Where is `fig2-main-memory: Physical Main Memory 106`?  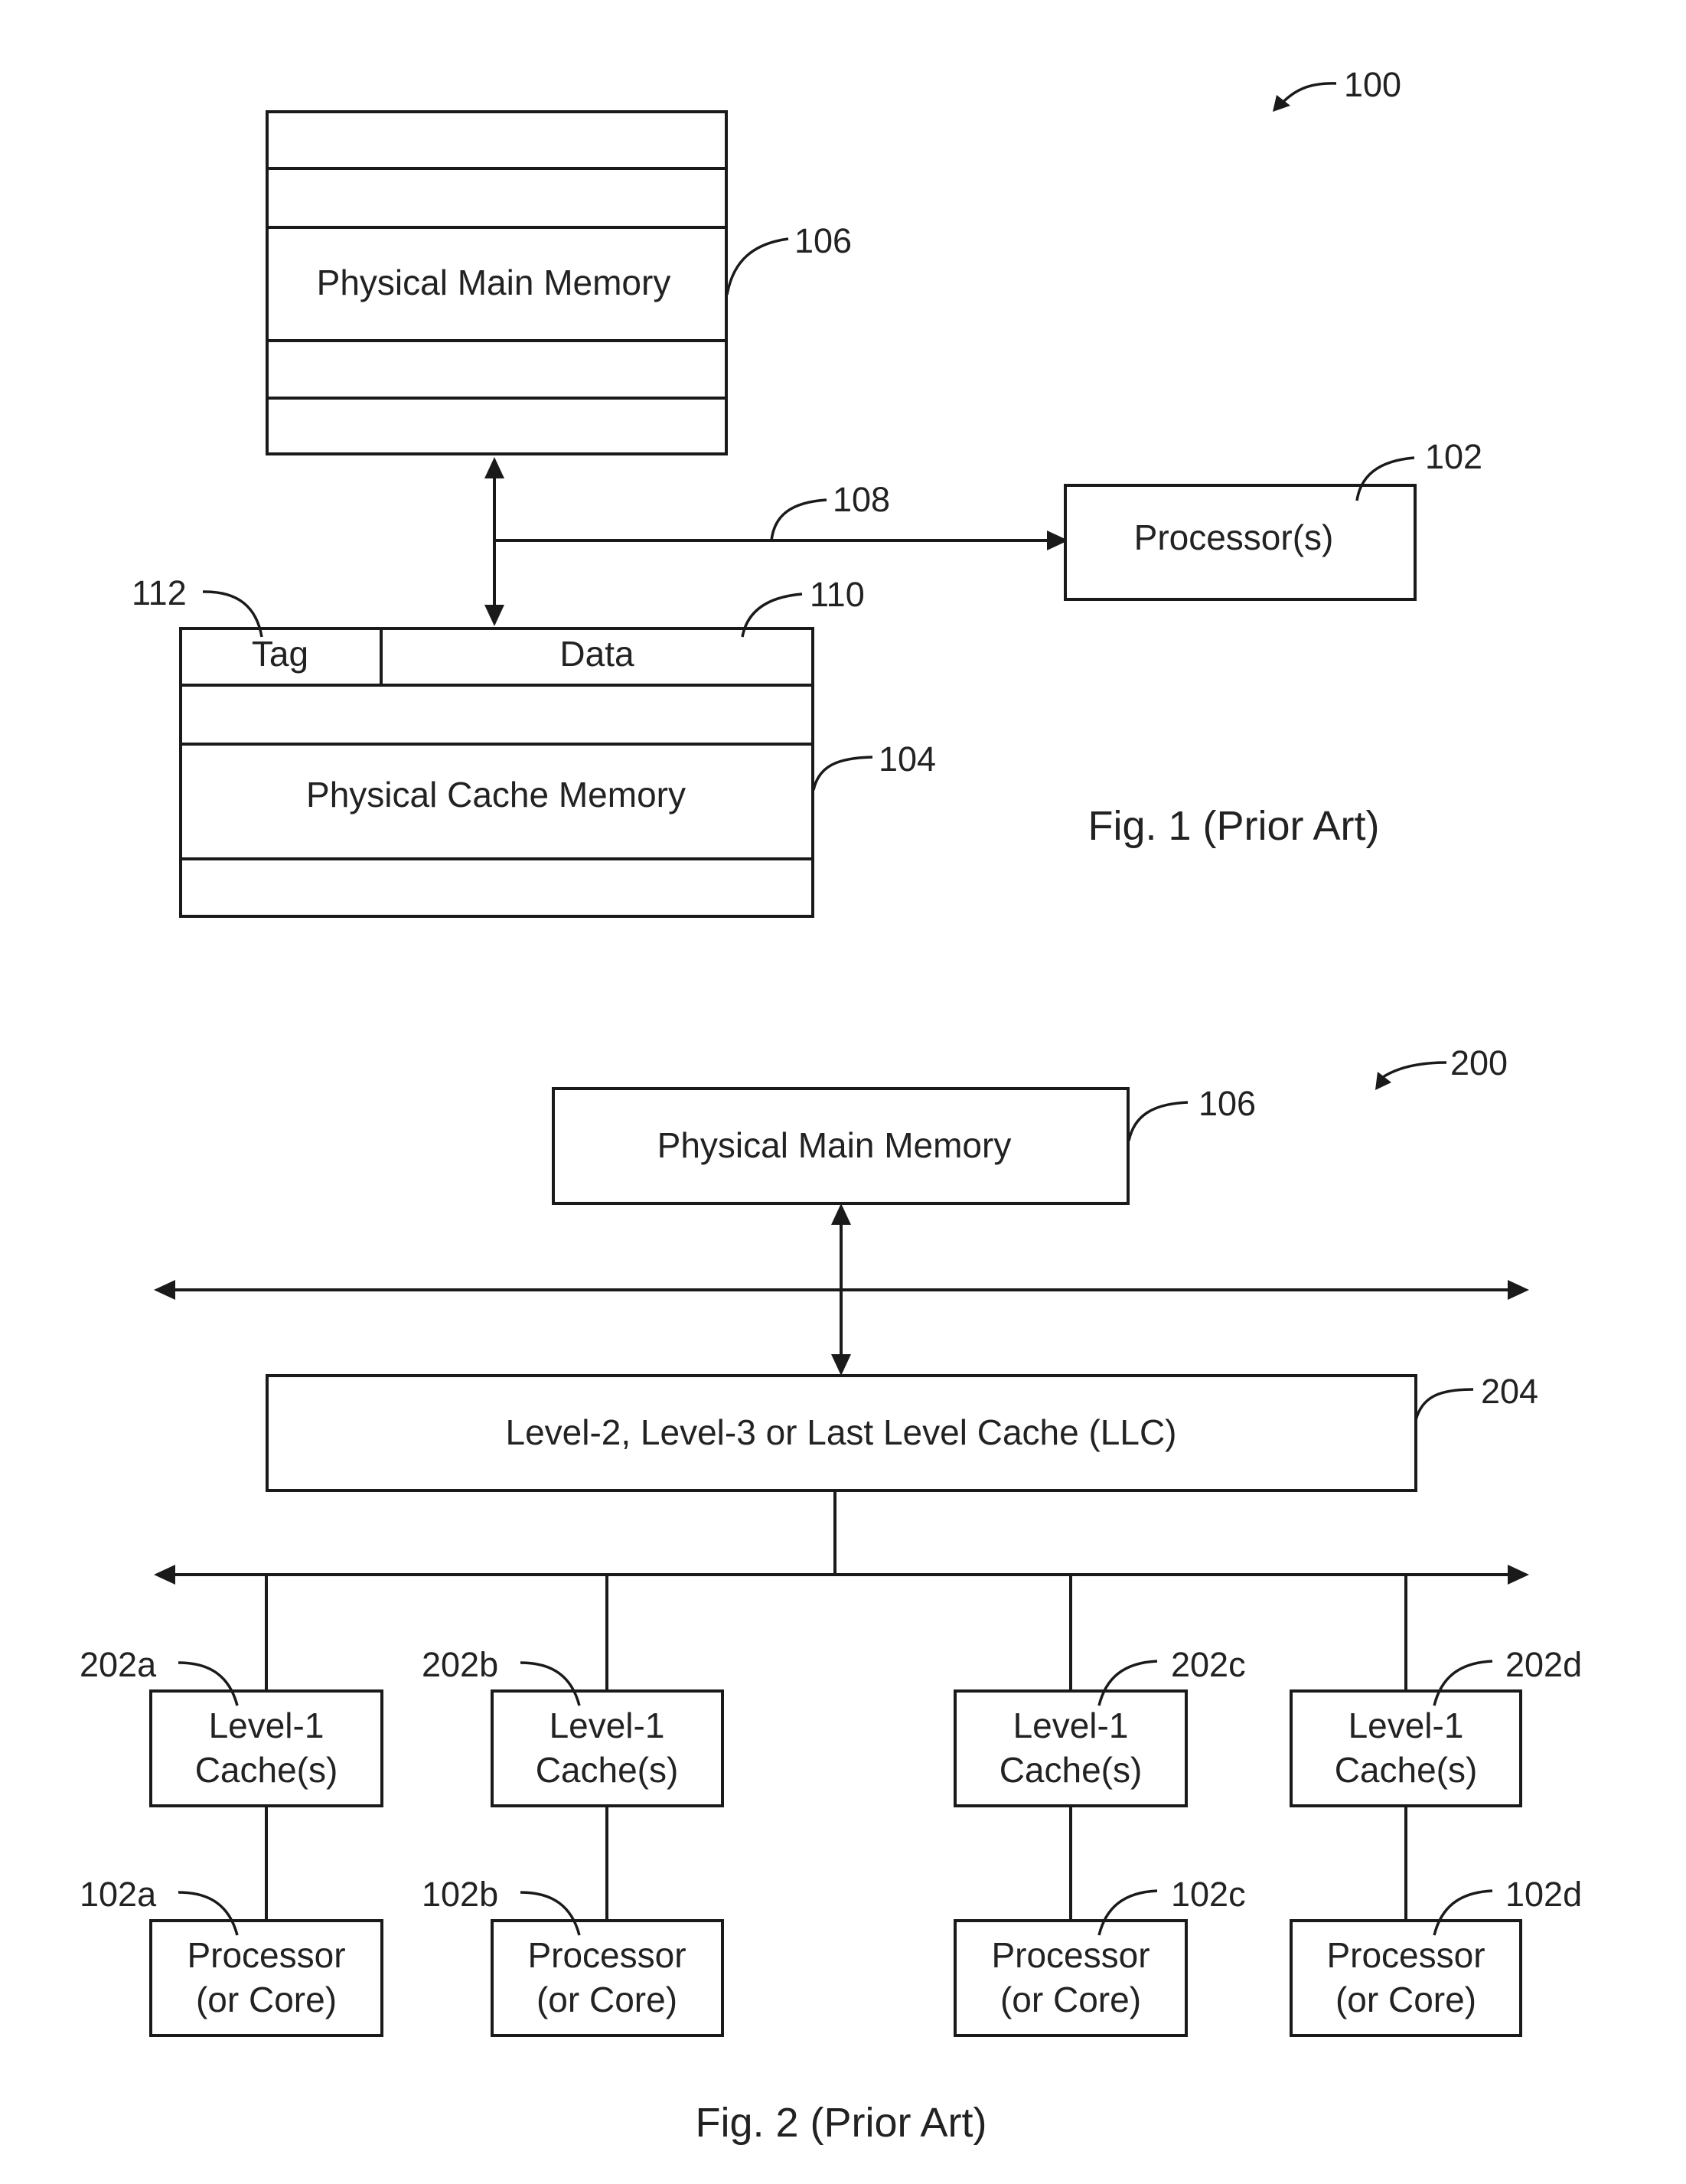 fig2-main-memory: Physical Main Memory 106 is located at coordinates (904, 1144).